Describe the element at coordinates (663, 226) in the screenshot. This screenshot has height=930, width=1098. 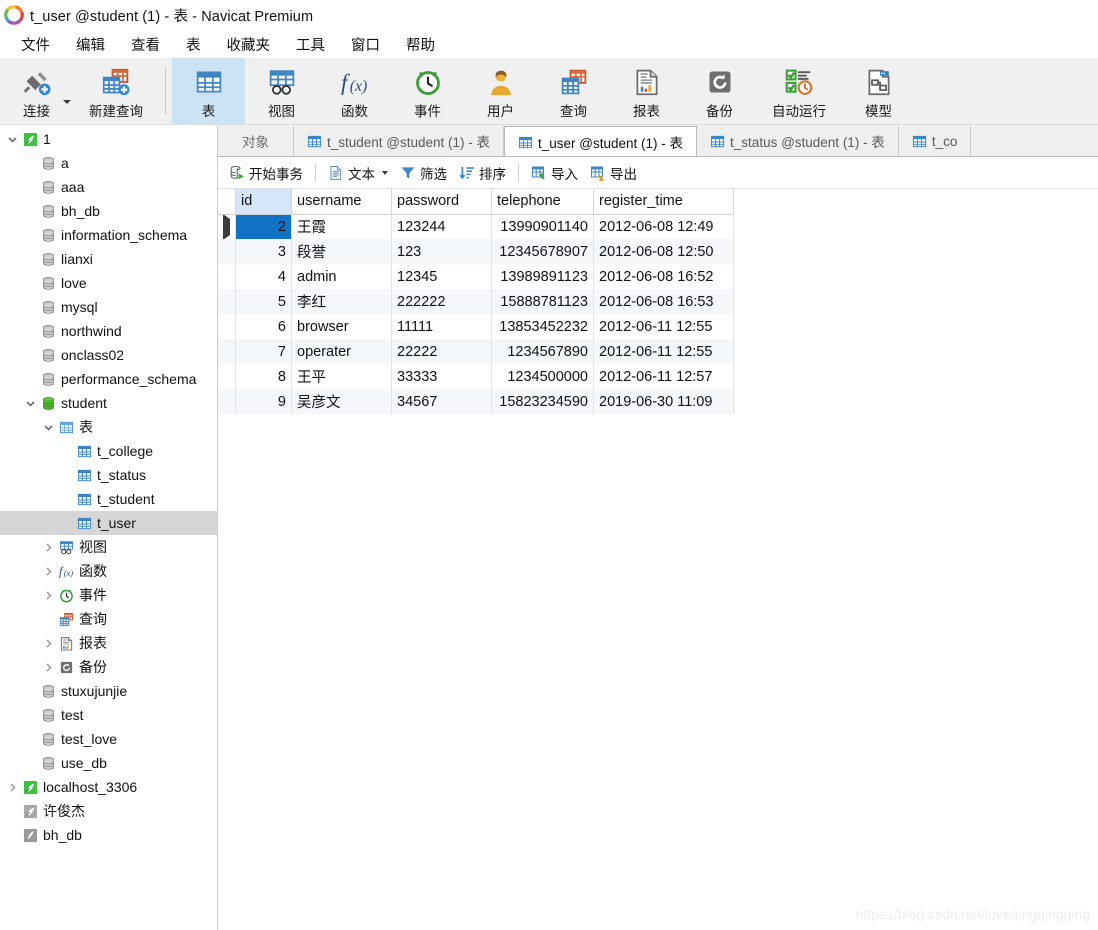
I see `grid-cell-register_time: 2012-06-08 12:49` at that location.